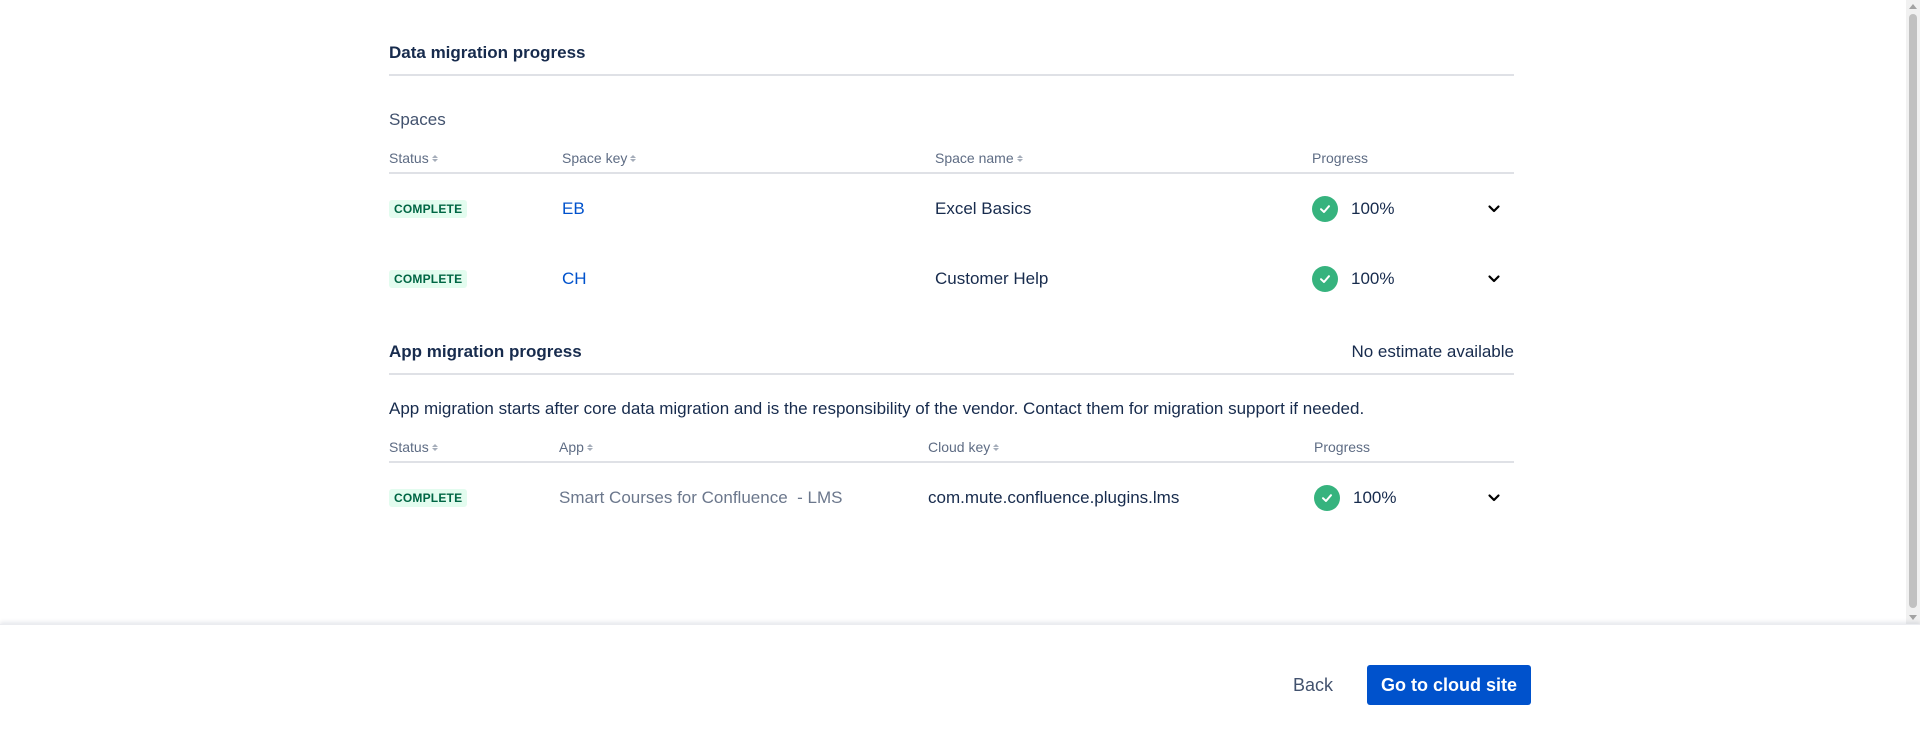 The height and width of the screenshot is (744, 1920). I want to click on table-row: COMPLETE EB Excel Basics 100%, so click(951, 209).